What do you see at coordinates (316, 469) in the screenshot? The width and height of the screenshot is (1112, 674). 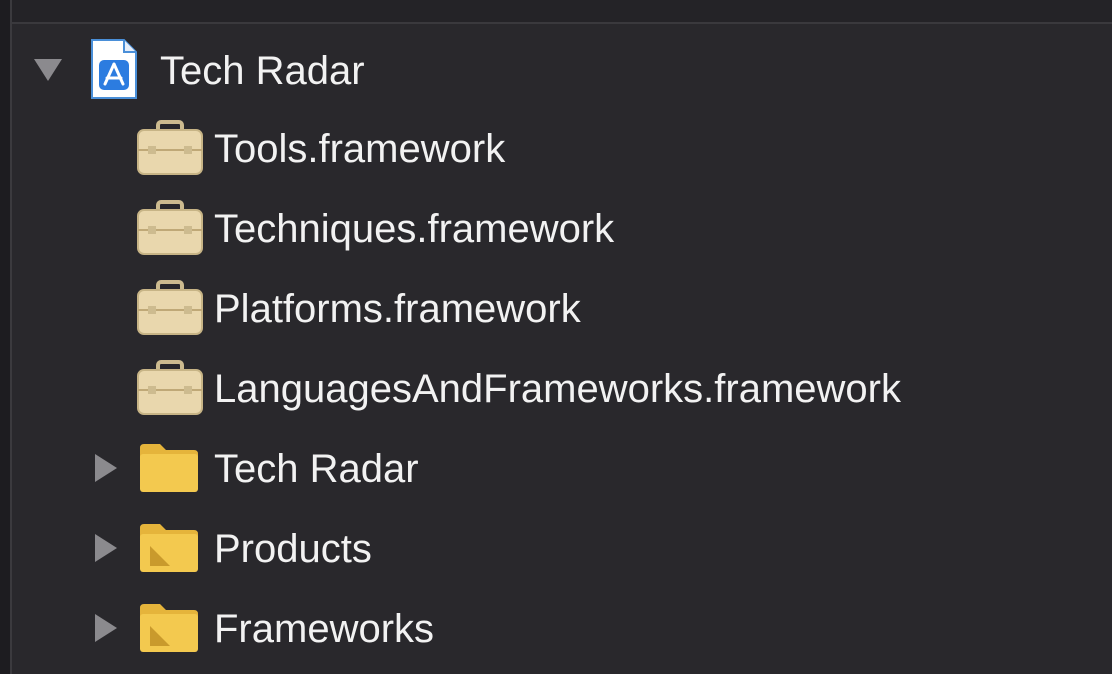 I see `group-label: Tech Radar` at bounding box center [316, 469].